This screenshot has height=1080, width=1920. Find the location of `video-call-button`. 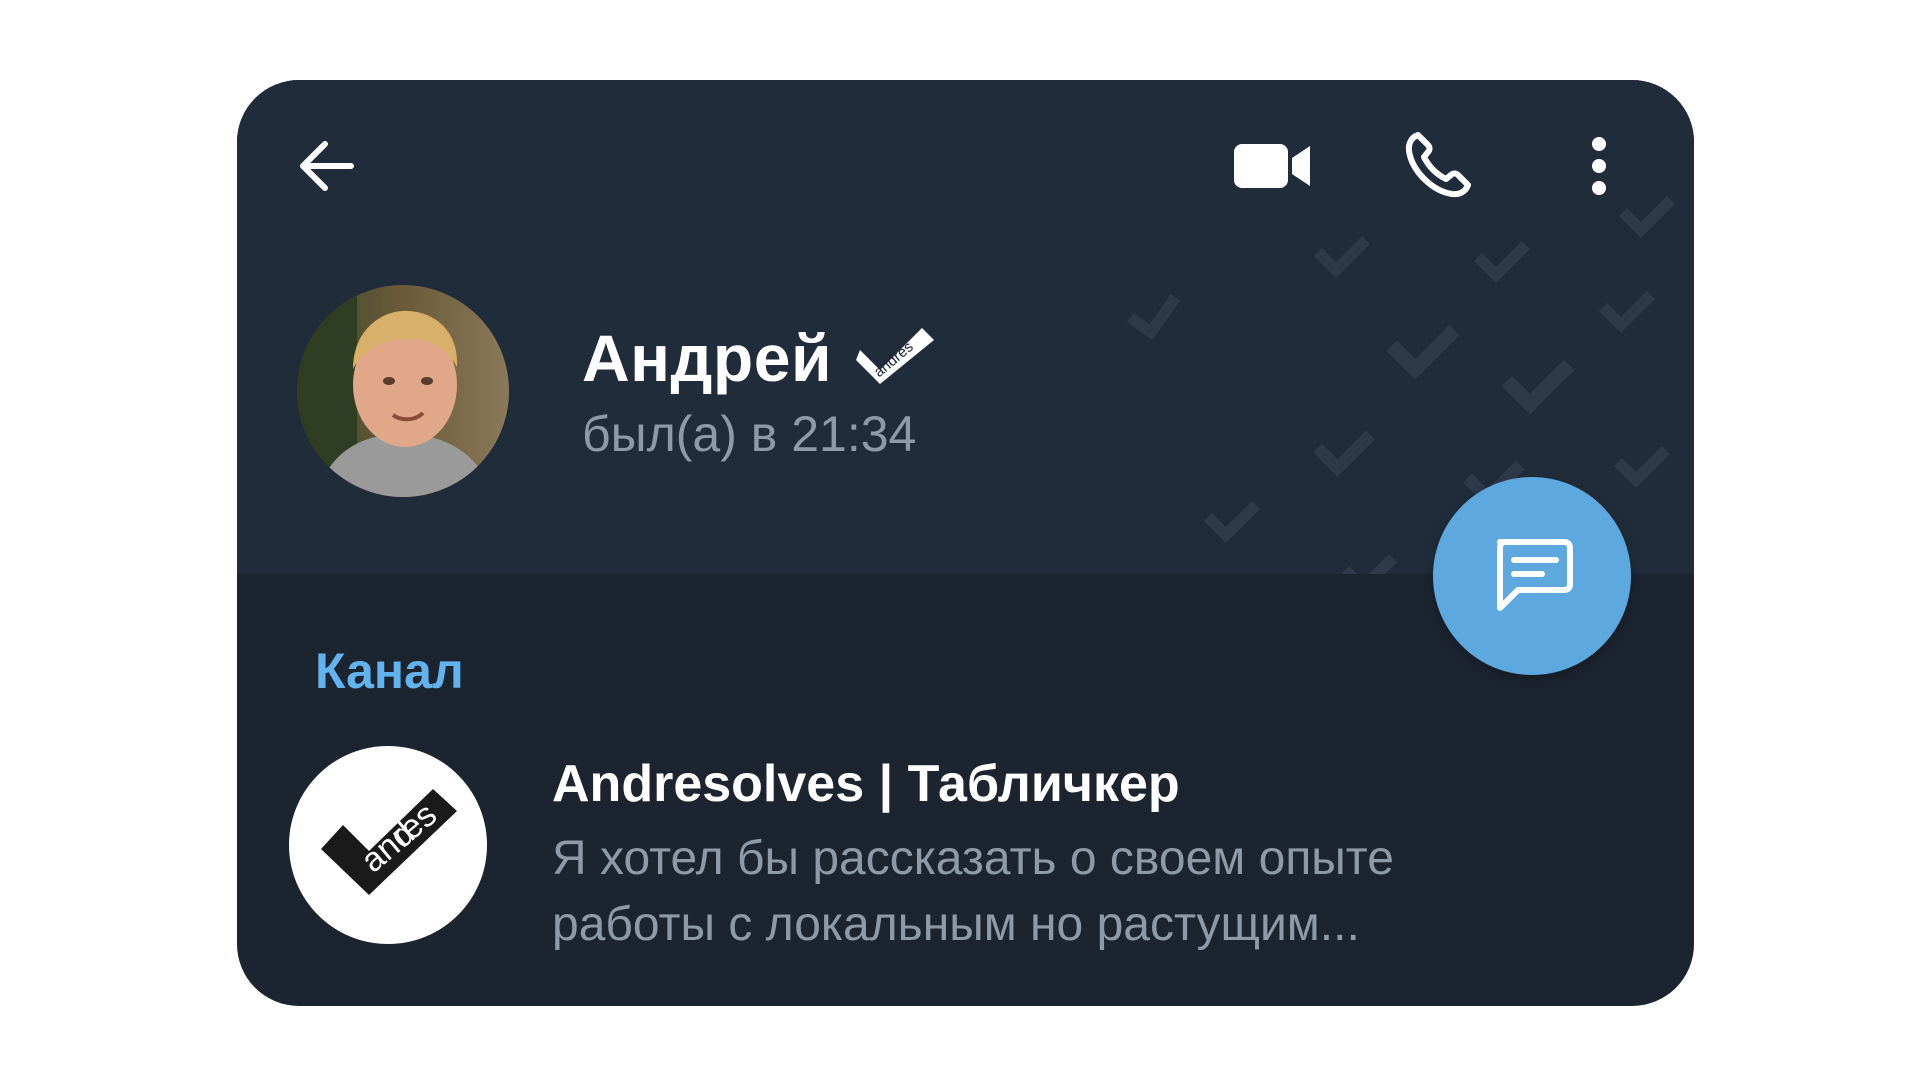

video-call-button is located at coordinates (1272, 166).